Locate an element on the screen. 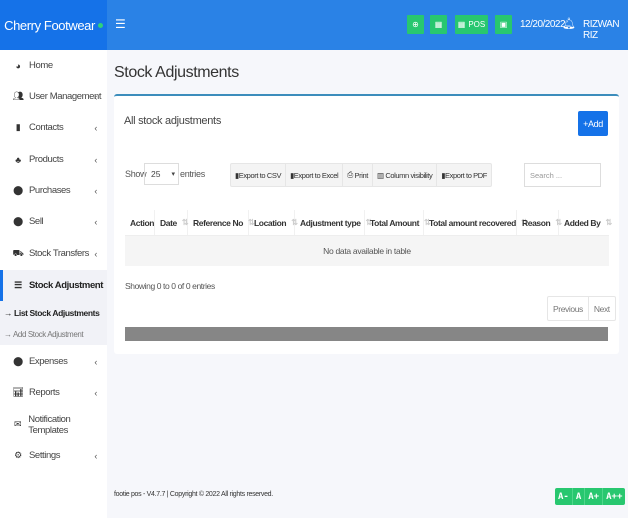 This screenshot has width=628, height=518. column-visibility-button: ▥ Column visibility is located at coordinates (405, 175).